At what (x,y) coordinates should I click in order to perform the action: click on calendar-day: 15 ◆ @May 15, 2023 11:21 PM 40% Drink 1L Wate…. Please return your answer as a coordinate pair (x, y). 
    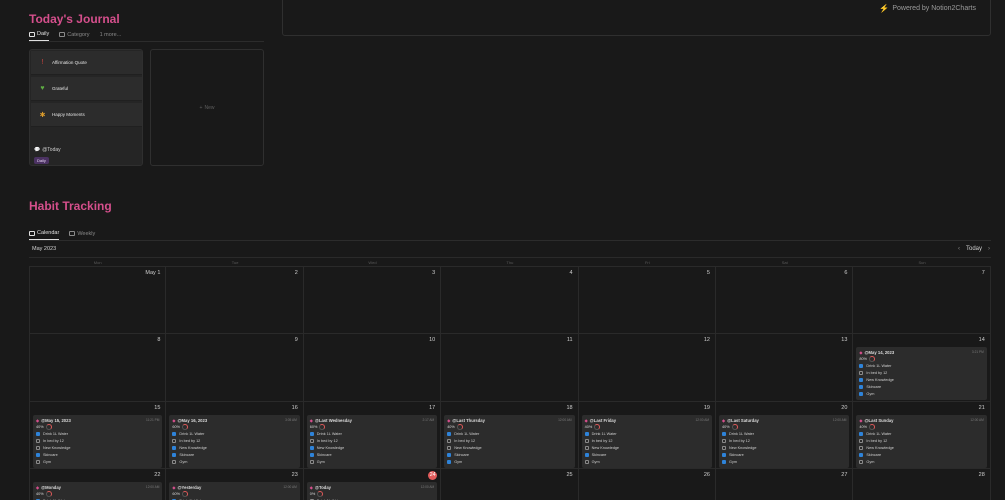
    Looking at the image, I should click on (98, 434).